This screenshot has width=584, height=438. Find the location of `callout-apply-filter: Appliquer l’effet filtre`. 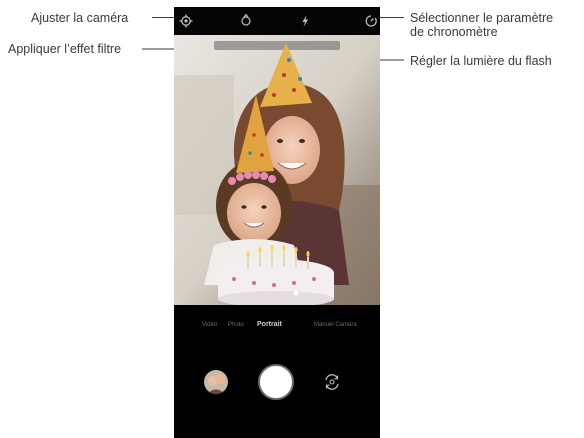

callout-apply-filter: Appliquer l’effet filtre is located at coordinates (65, 49).